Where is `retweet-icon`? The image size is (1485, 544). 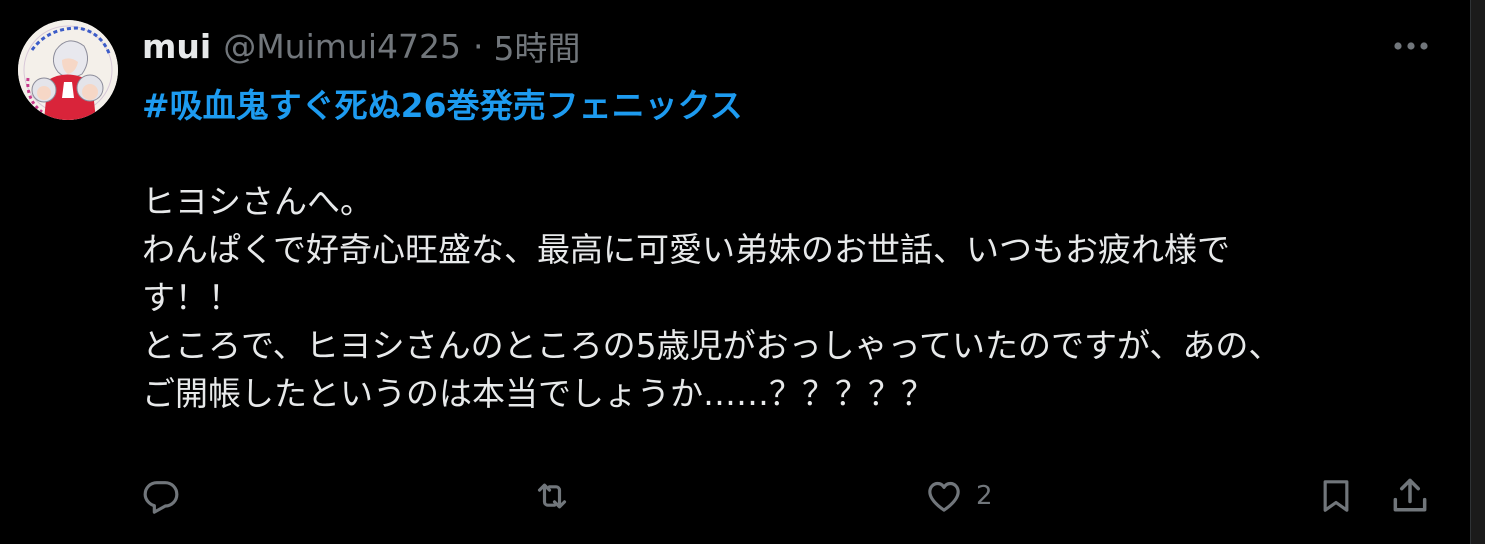 retweet-icon is located at coordinates (552, 496).